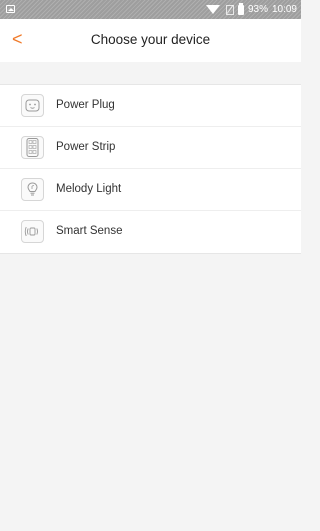 This screenshot has height=531, width=320. I want to click on device-label: Melody Light, so click(89, 189).